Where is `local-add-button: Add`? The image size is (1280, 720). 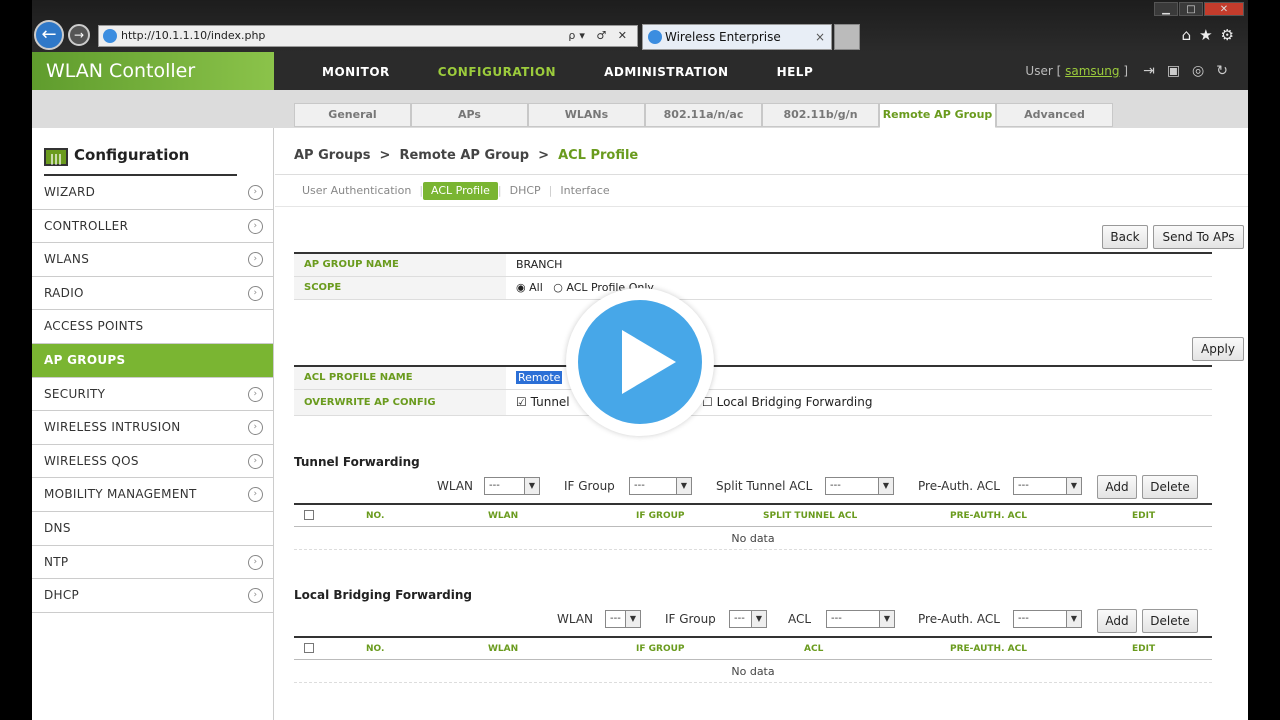
local-add-button: Add is located at coordinates (1117, 621).